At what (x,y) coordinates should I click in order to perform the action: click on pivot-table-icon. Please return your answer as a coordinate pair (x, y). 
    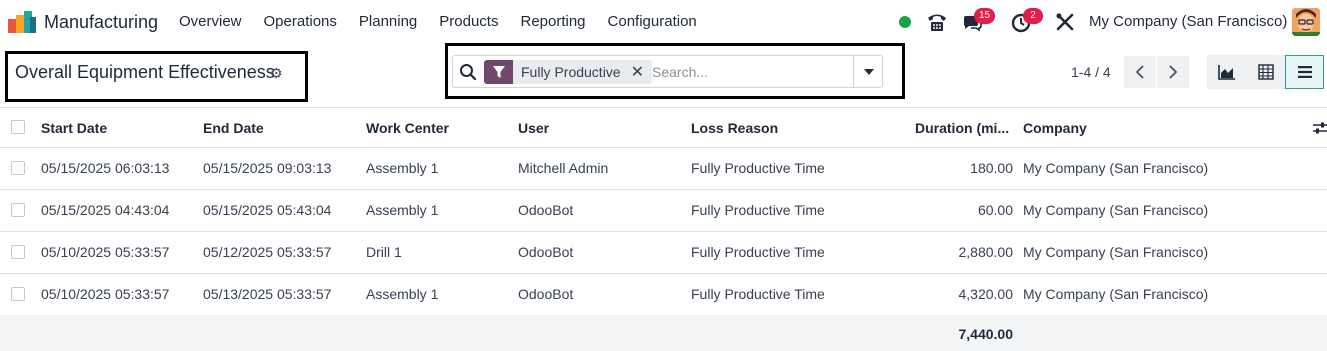
    Looking at the image, I should click on (1265, 72).